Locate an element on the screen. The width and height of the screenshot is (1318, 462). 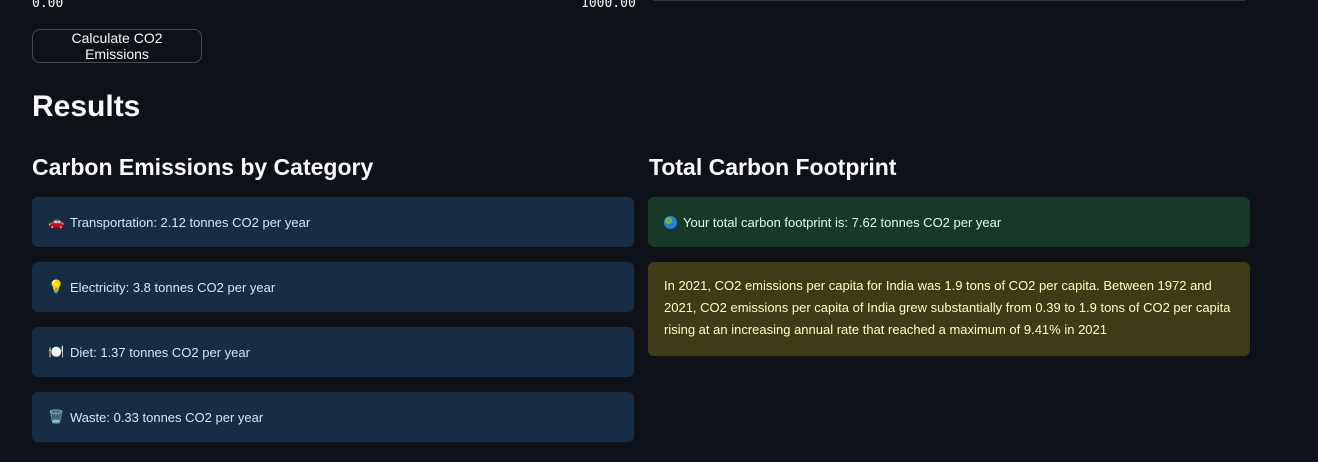
electricity-text: Electricity: 3.8 tonnes CO2 per year is located at coordinates (173, 287).